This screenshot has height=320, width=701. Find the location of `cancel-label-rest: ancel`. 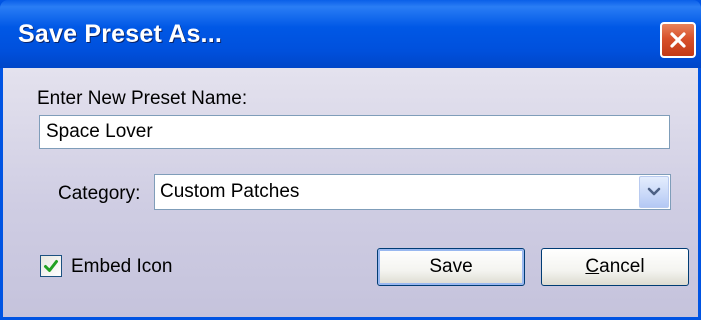

cancel-label-rest: ancel is located at coordinates (622, 266).